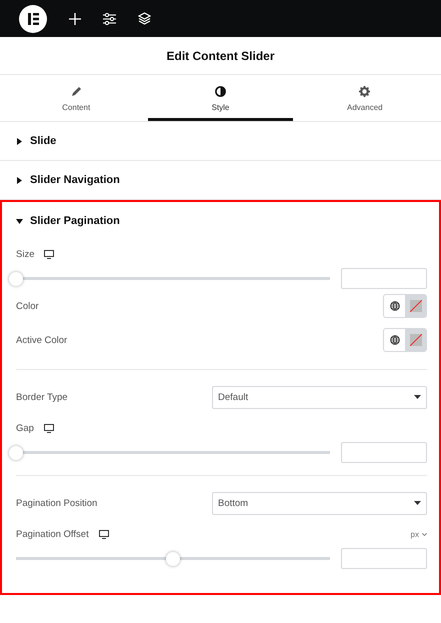 Image resolution: width=441 pixels, height=623 pixels. Describe the element at coordinates (42, 340) in the screenshot. I see `control-label: Active Color` at that location.